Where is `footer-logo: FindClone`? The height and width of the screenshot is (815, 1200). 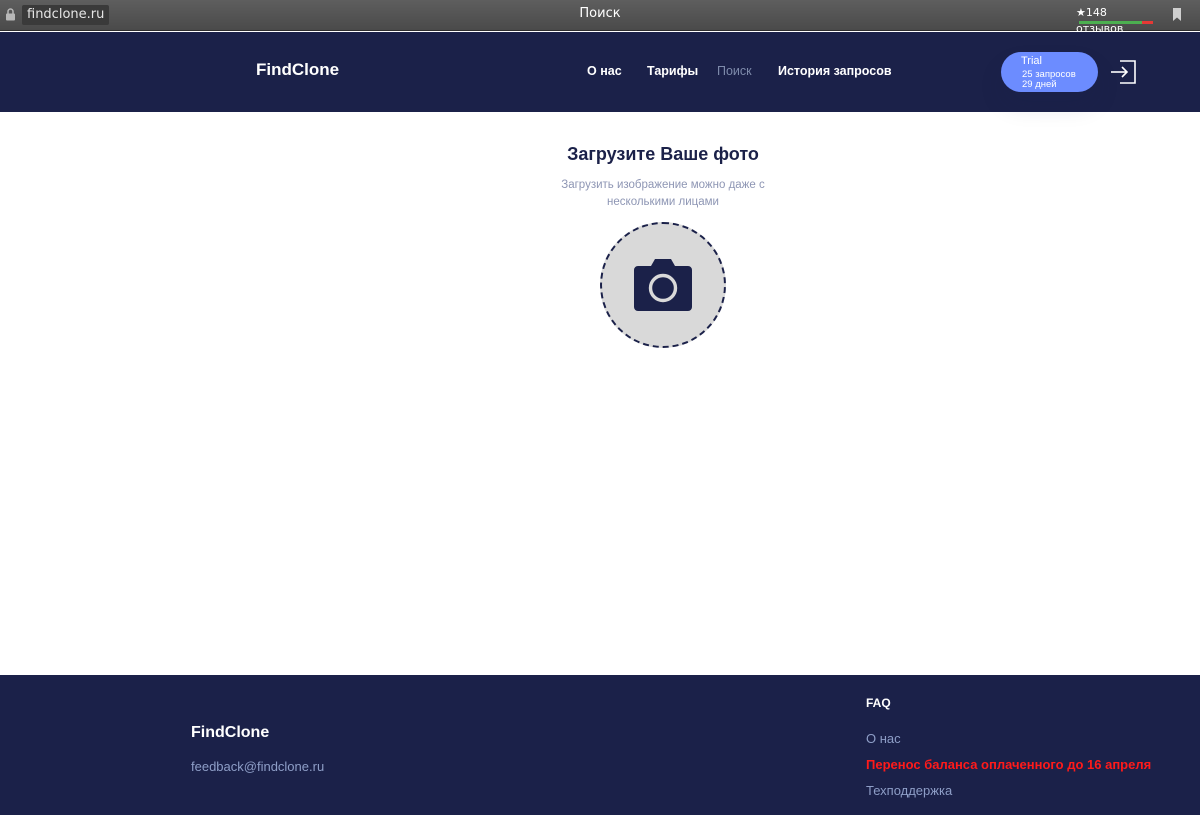
footer-logo: FindClone is located at coordinates (230, 733).